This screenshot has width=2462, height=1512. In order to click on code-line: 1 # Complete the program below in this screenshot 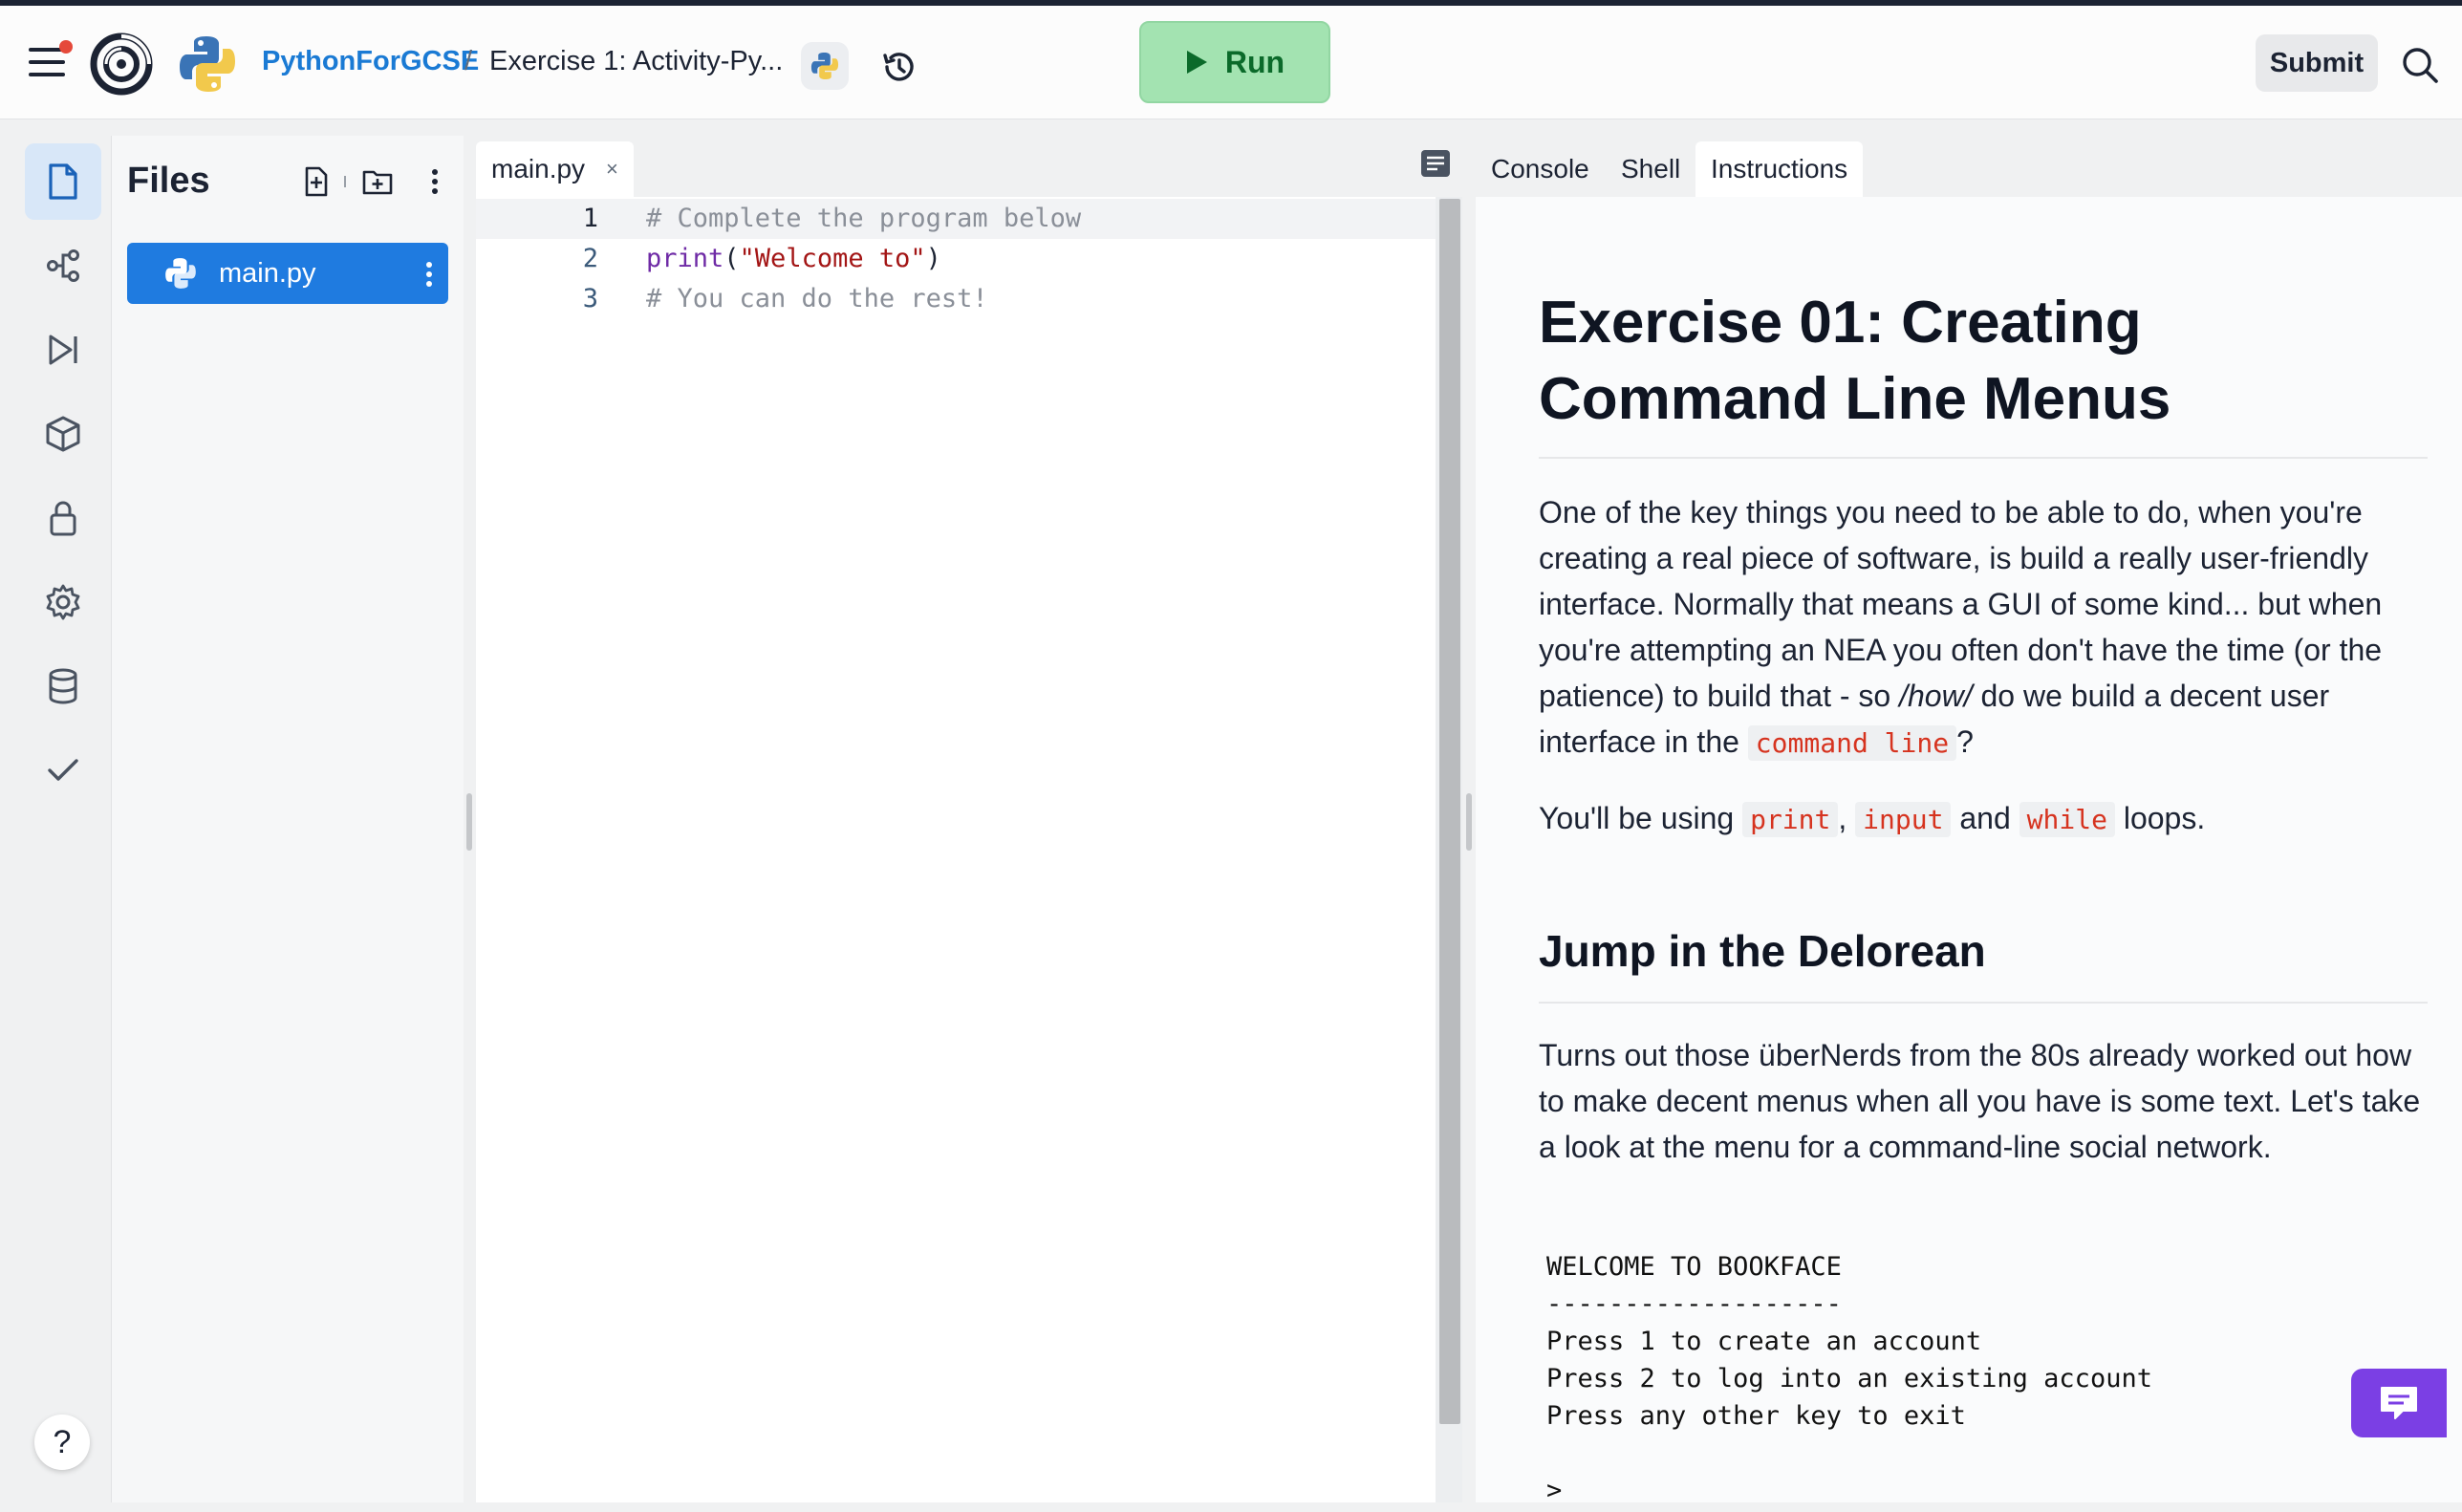, I will do `click(956, 219)`.